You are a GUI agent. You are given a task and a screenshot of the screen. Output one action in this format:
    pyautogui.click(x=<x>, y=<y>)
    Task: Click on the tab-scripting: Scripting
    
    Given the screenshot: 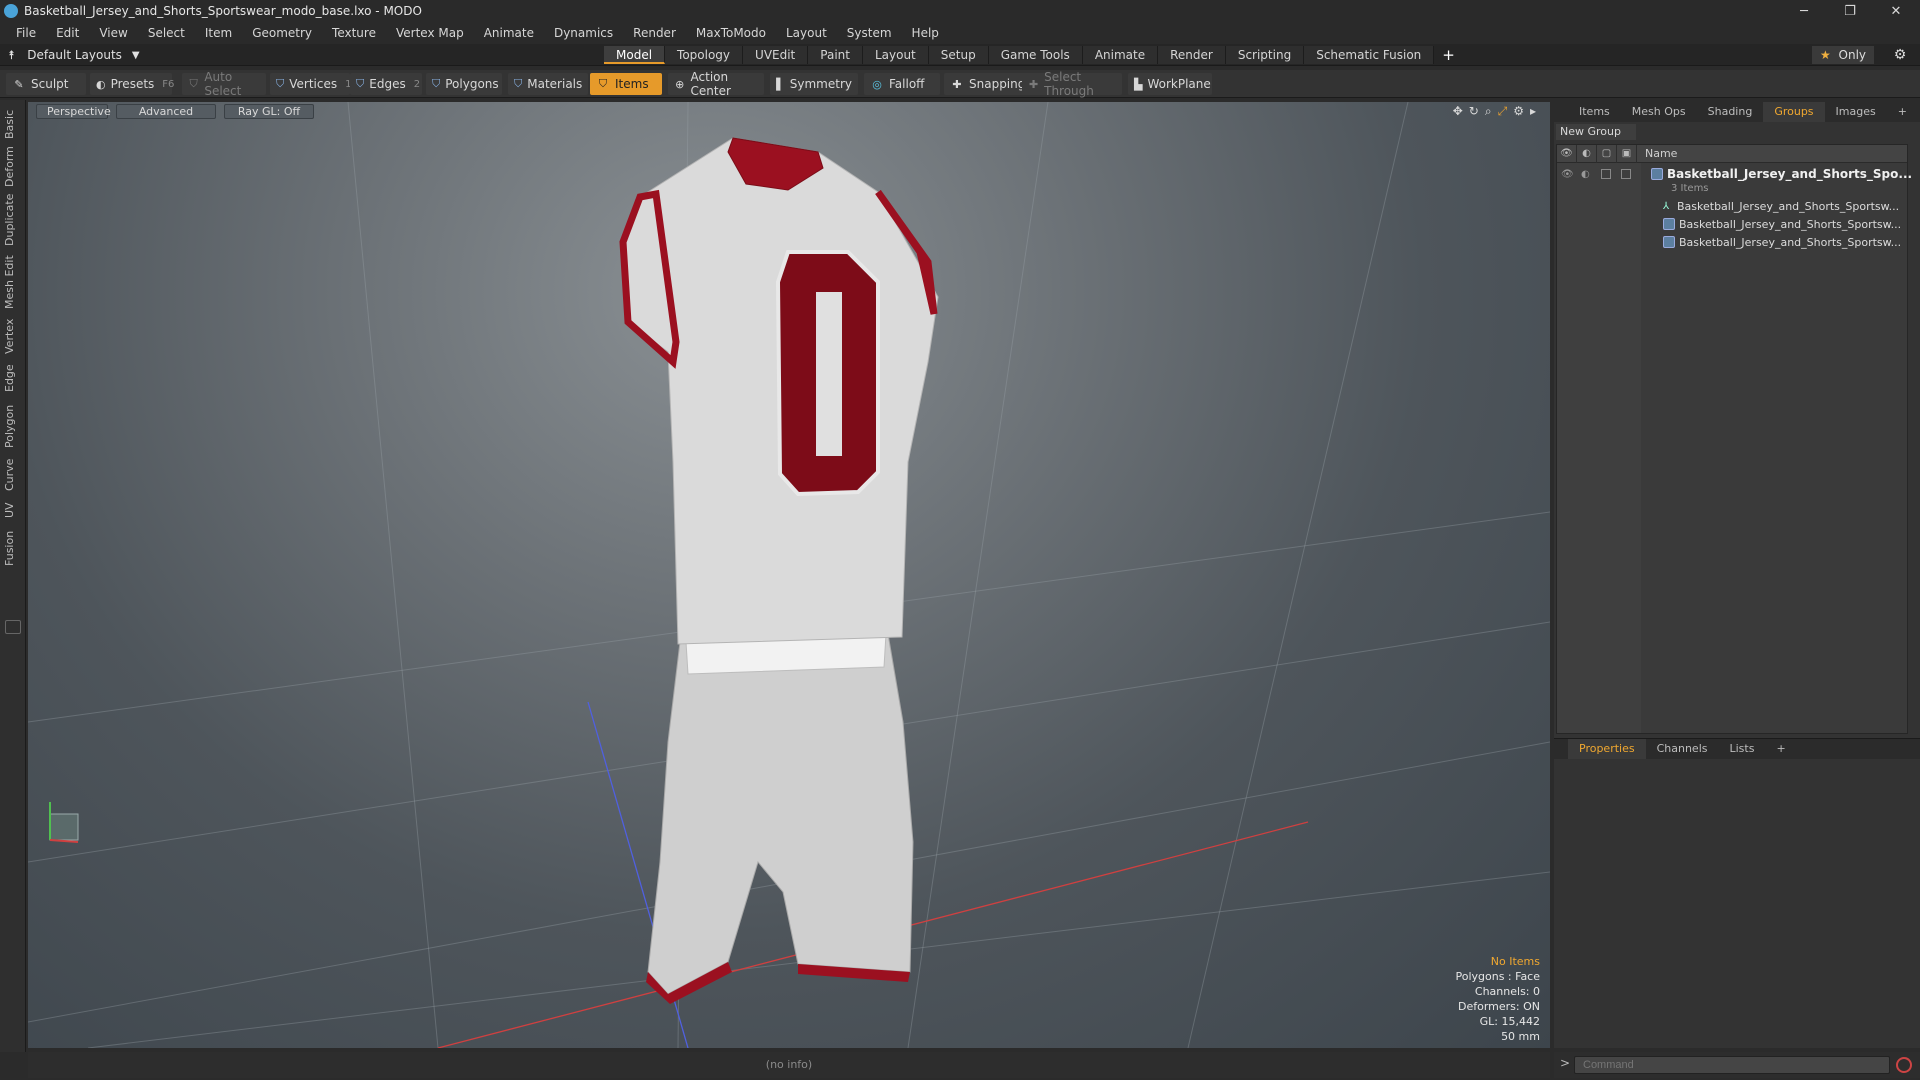 What is the action you would take?
    pyautogui.click(x=1265, y=55)
    